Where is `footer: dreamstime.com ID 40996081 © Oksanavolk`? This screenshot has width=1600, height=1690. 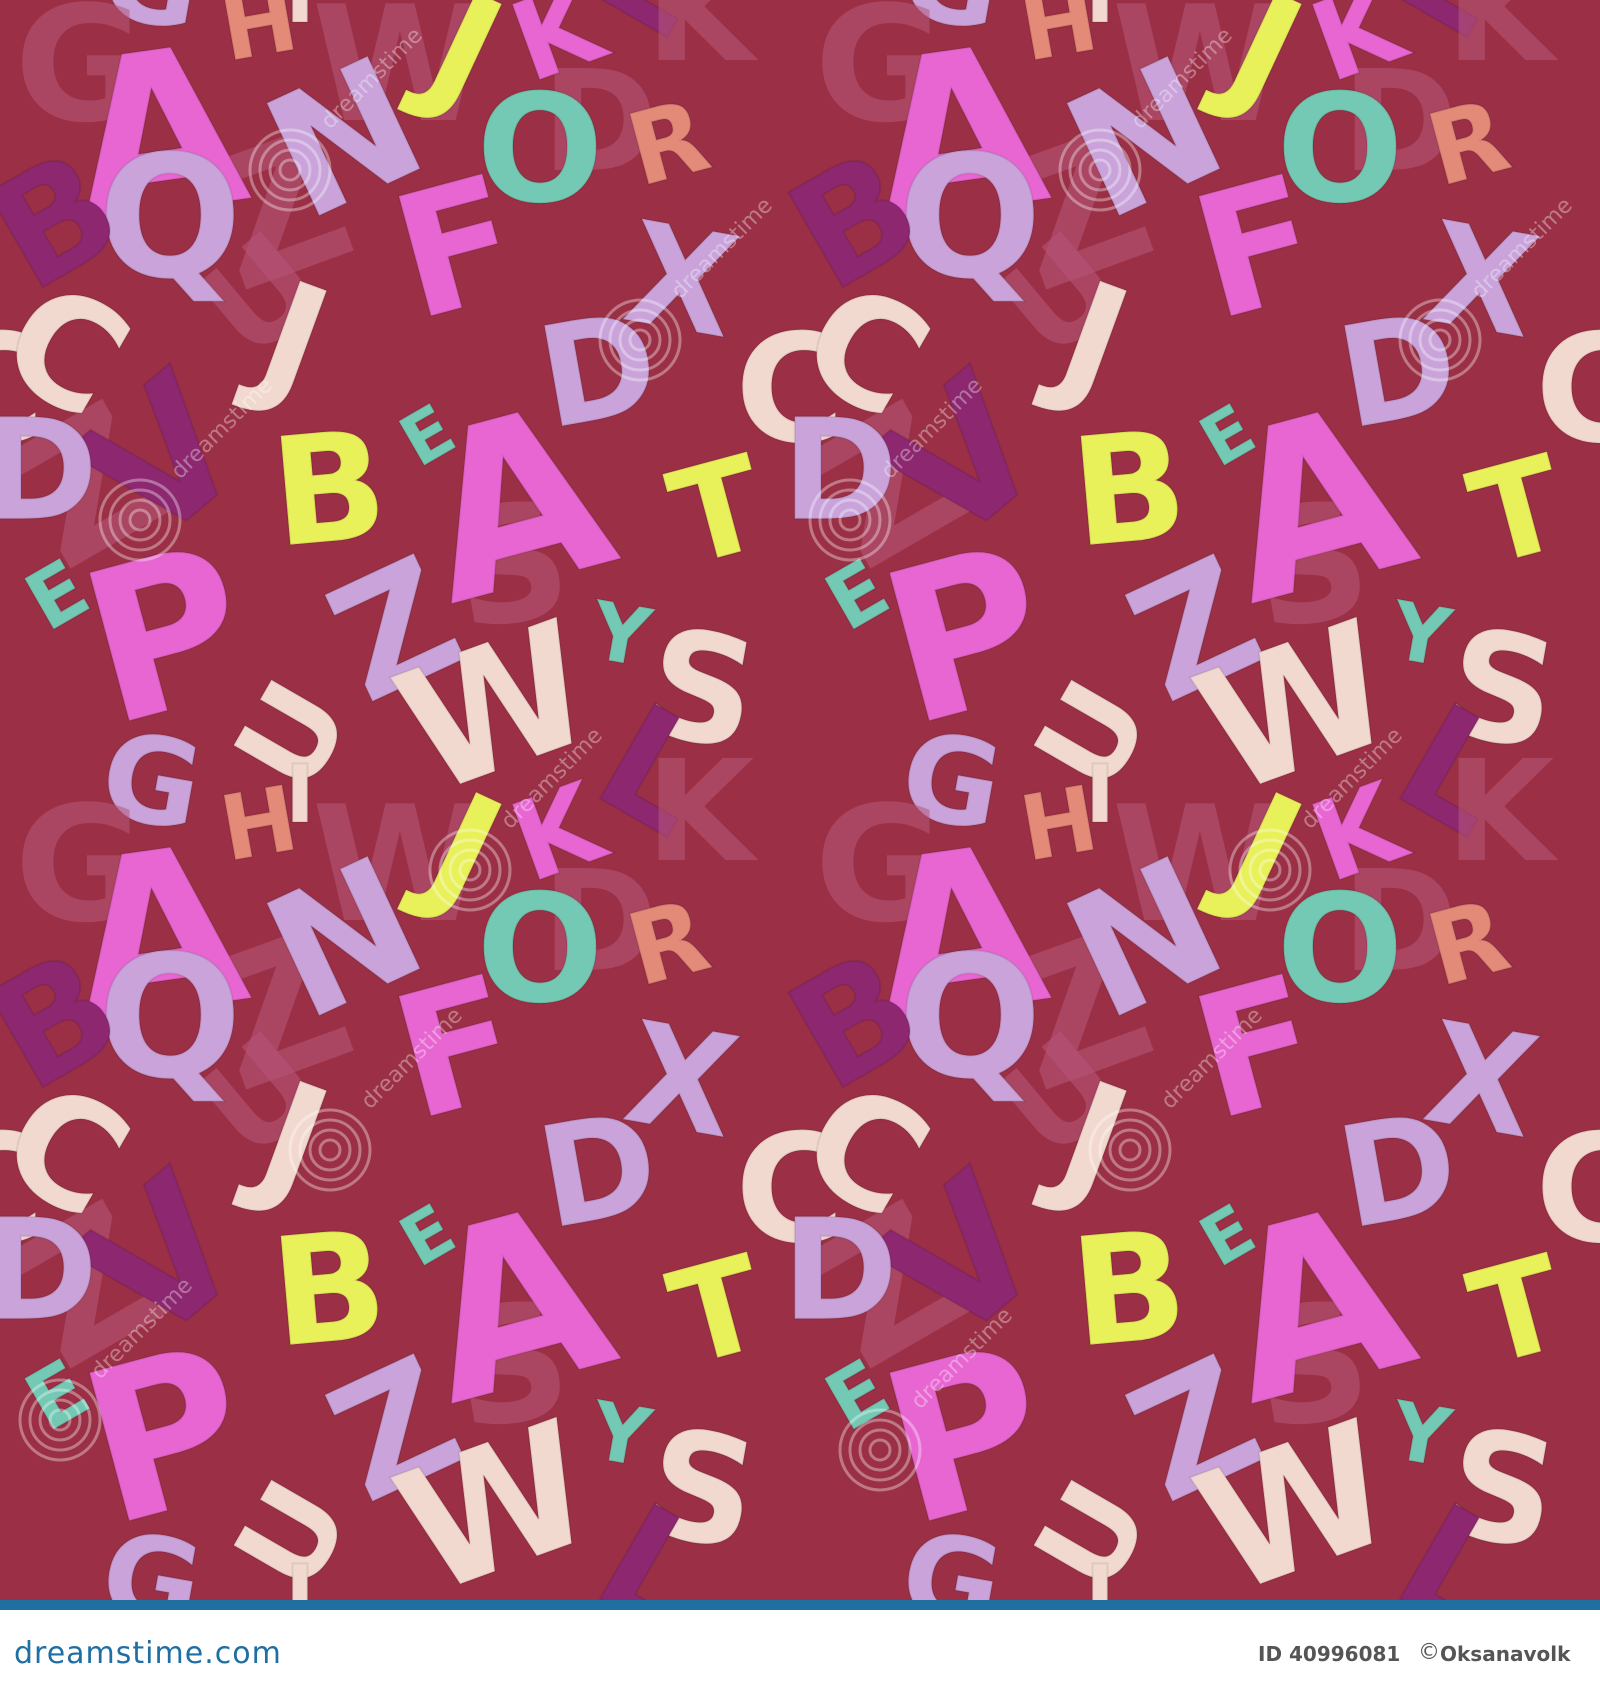
footer: dreamstime.com ID 40996081 © Oksanavolk is located at coordinates (800, 1645).